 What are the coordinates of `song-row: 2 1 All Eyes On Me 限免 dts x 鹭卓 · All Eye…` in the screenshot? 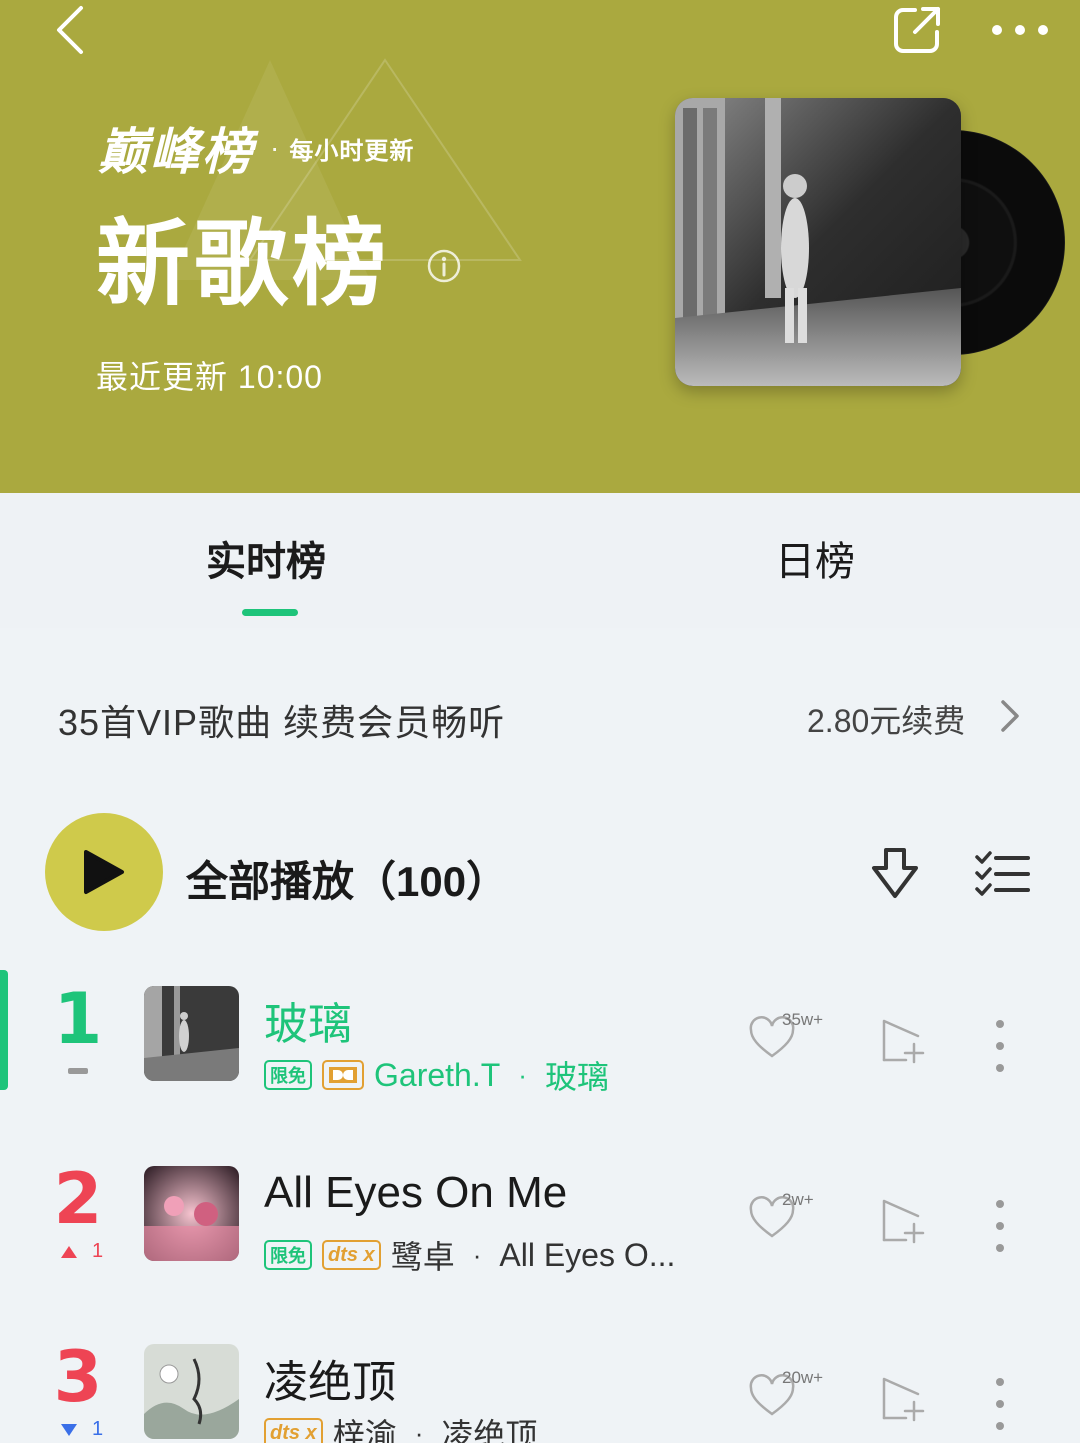 It's located at (540, 1215).